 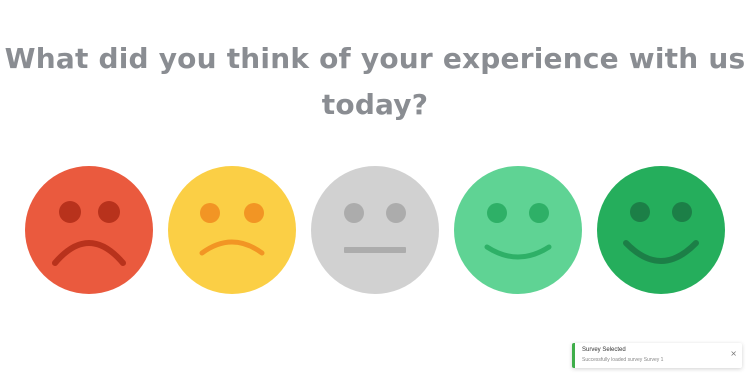 I want to click on toast-message: Successfully loaded survey Survey 1, so click(x=623, y=360).